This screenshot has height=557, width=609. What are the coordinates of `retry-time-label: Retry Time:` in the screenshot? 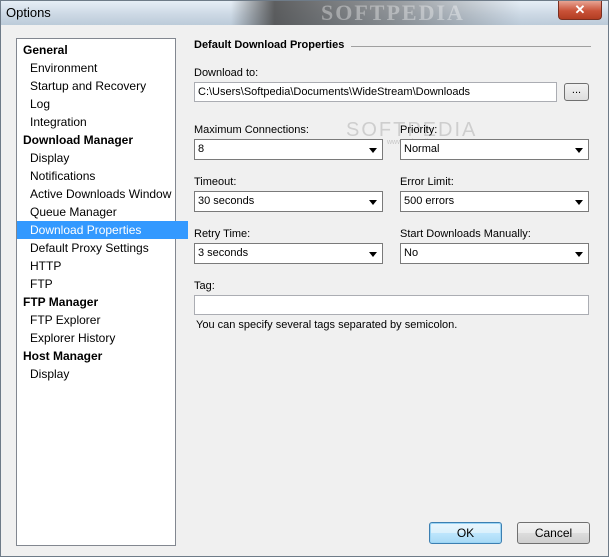 It's located at (222, 234).